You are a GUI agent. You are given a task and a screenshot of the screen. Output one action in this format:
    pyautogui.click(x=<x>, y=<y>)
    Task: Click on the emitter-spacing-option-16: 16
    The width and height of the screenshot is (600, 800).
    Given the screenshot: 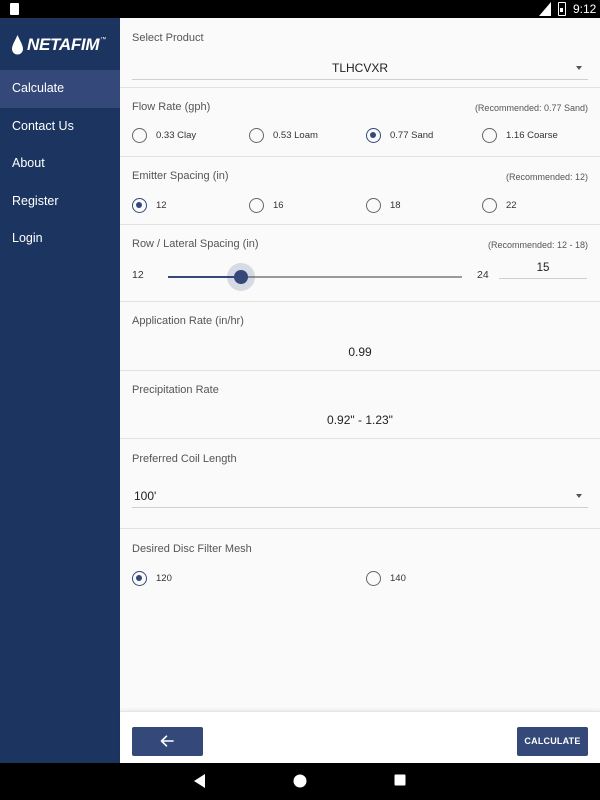 What is the action you would take?
    pyautogui.click(x=266, y=205)
    